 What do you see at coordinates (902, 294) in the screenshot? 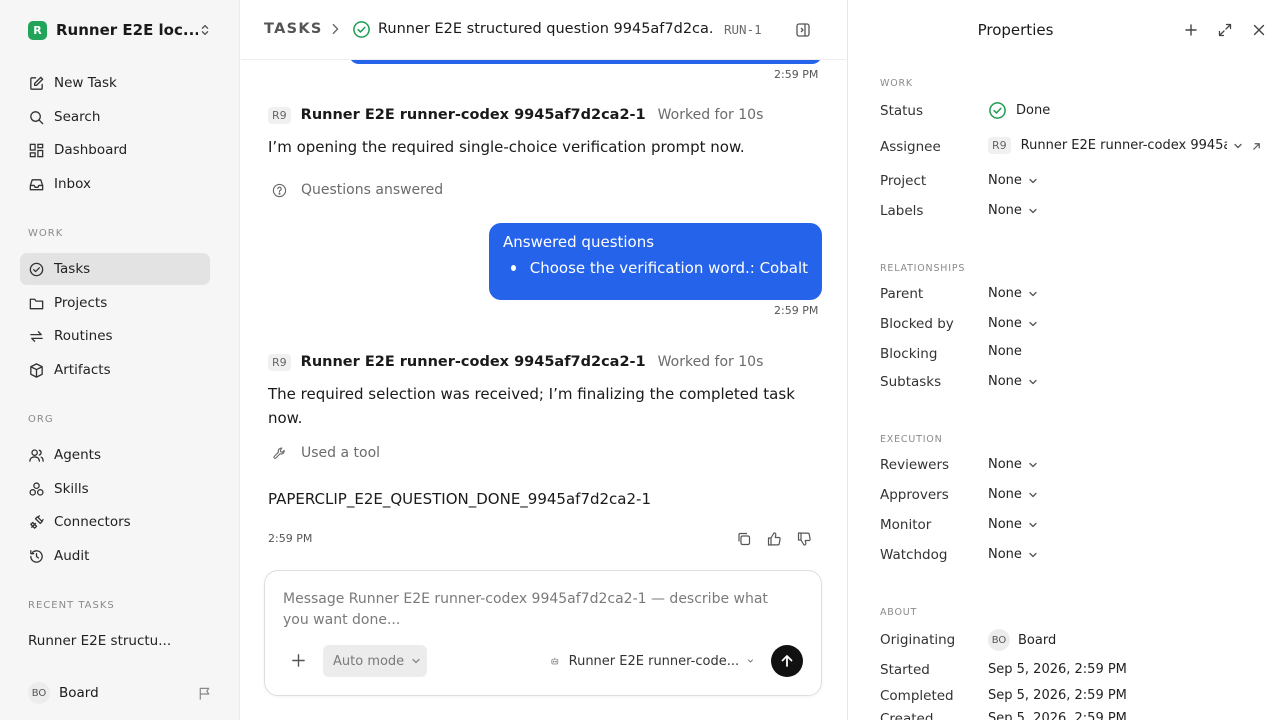
I see `parent-label: Parent` at bounding box center [902, 294].